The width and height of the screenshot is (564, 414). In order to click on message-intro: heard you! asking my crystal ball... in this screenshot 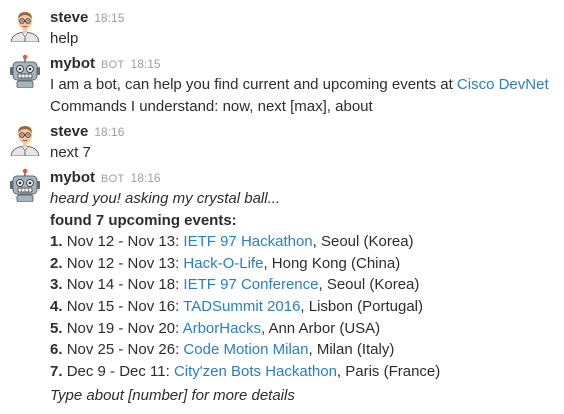, I will do `click(165, 198)`.